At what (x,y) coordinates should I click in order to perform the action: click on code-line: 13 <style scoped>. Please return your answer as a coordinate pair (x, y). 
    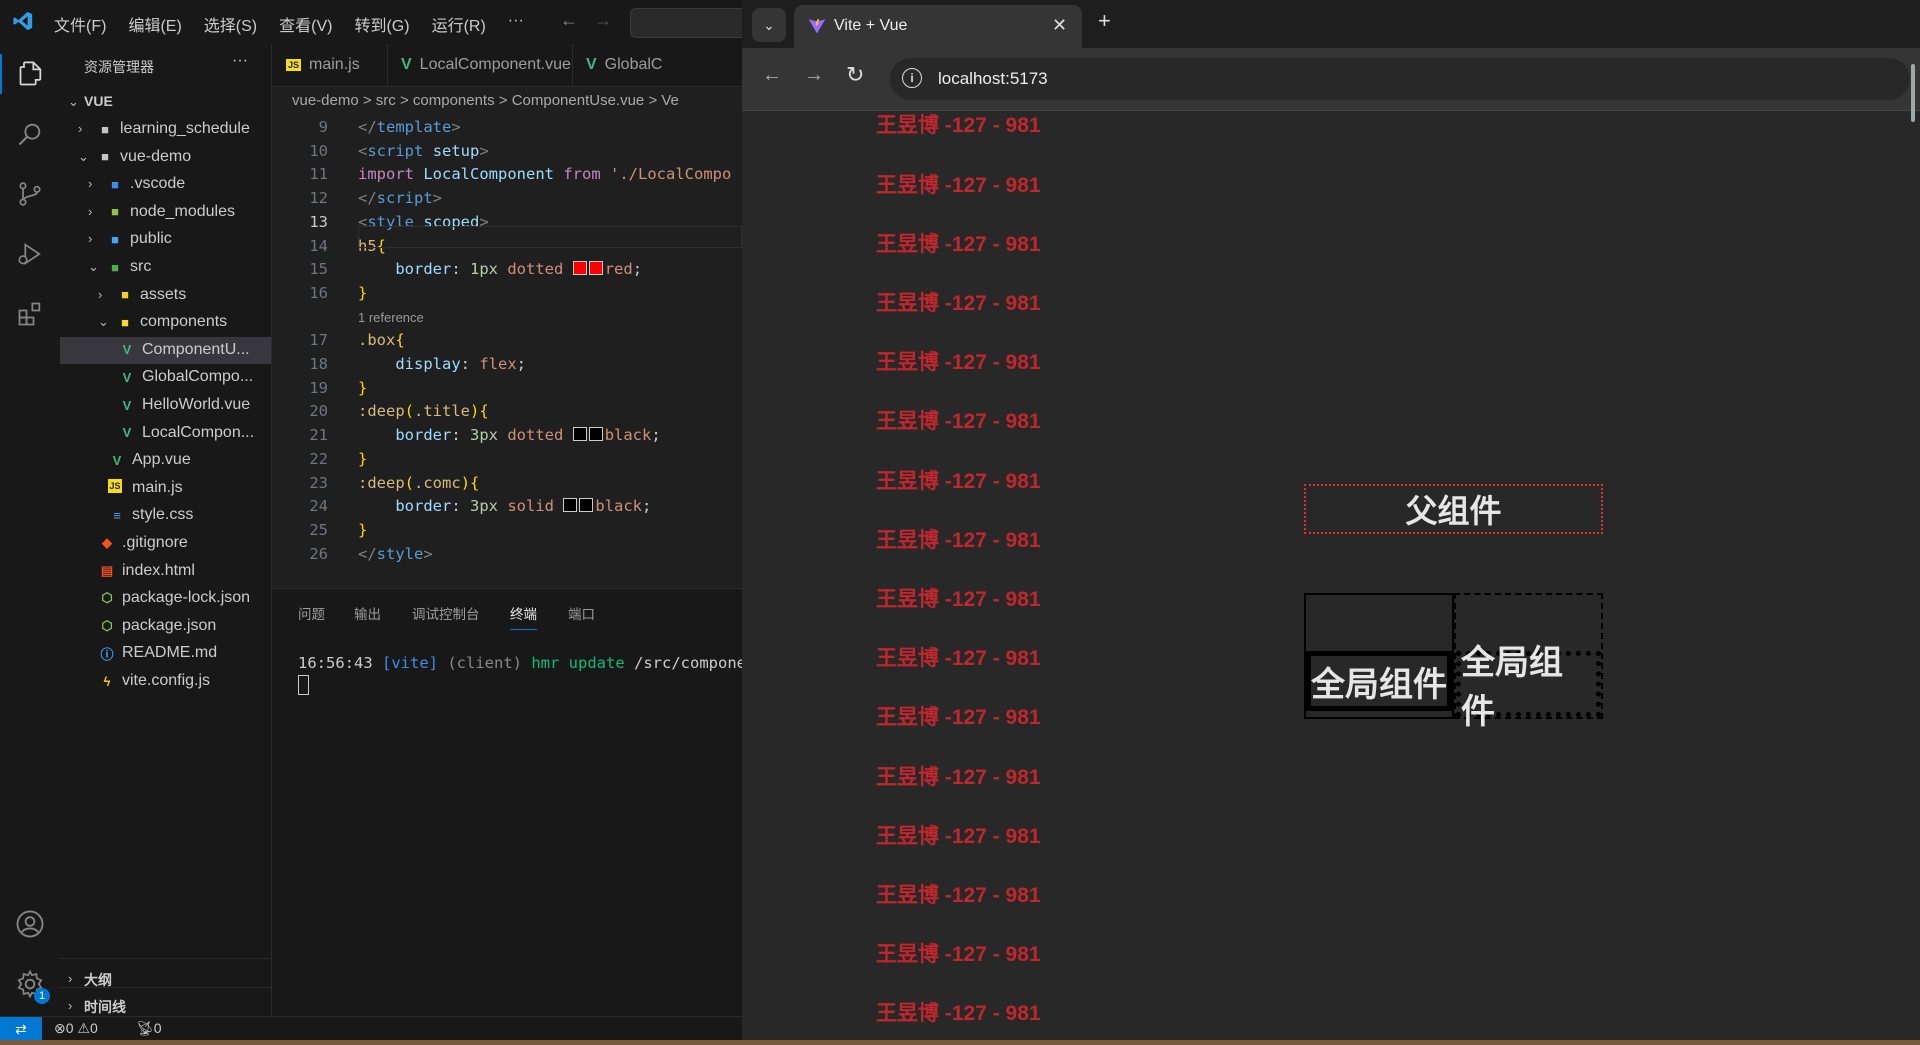
    Looking at the image, I should click on (507, 224).